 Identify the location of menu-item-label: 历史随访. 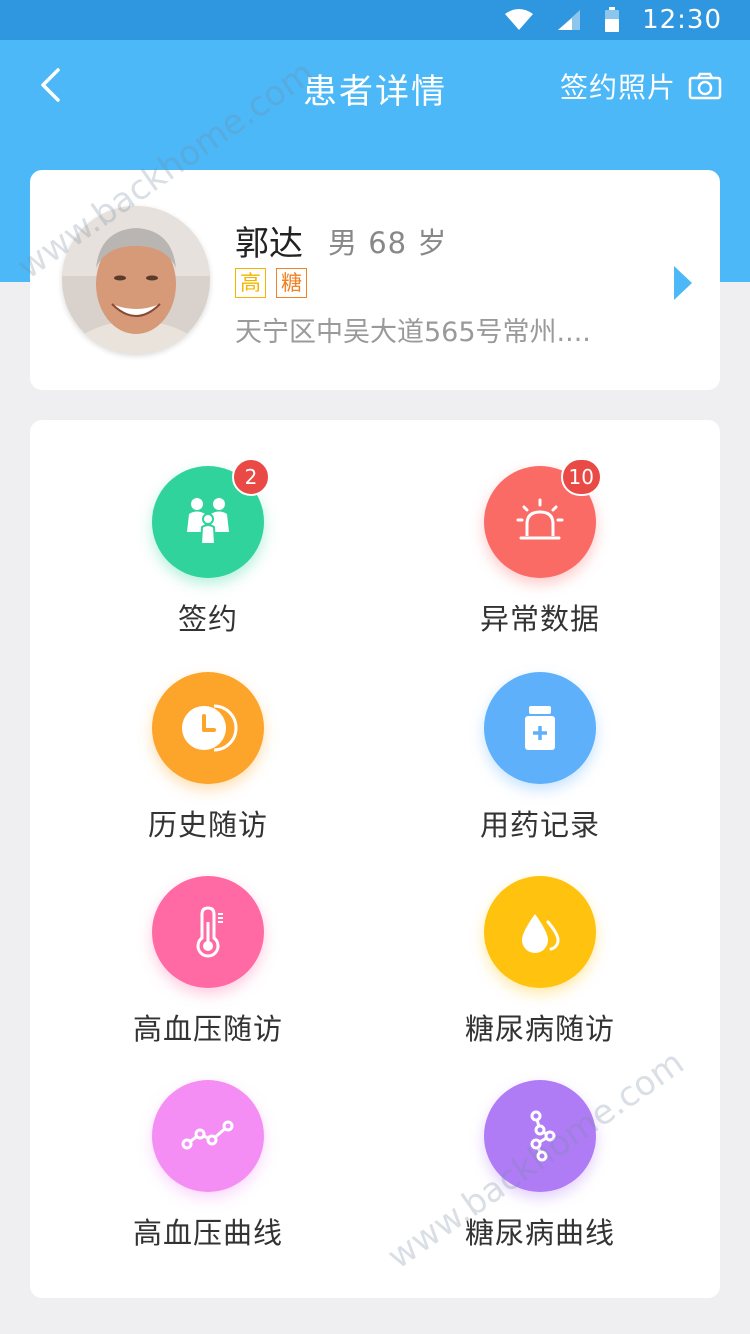
(207, 825).